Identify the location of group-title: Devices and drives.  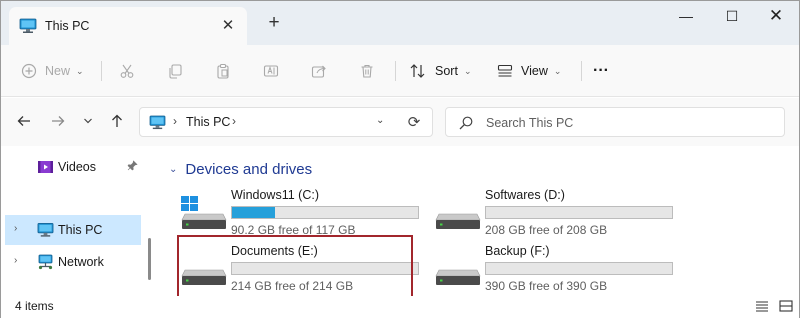
(249, 169).